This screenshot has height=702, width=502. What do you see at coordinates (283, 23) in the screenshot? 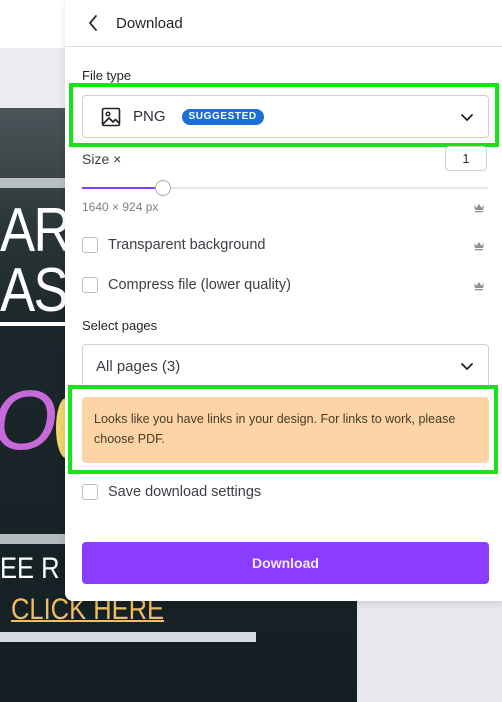
I see `panel-header: Download` at bounding box center [283, 23].